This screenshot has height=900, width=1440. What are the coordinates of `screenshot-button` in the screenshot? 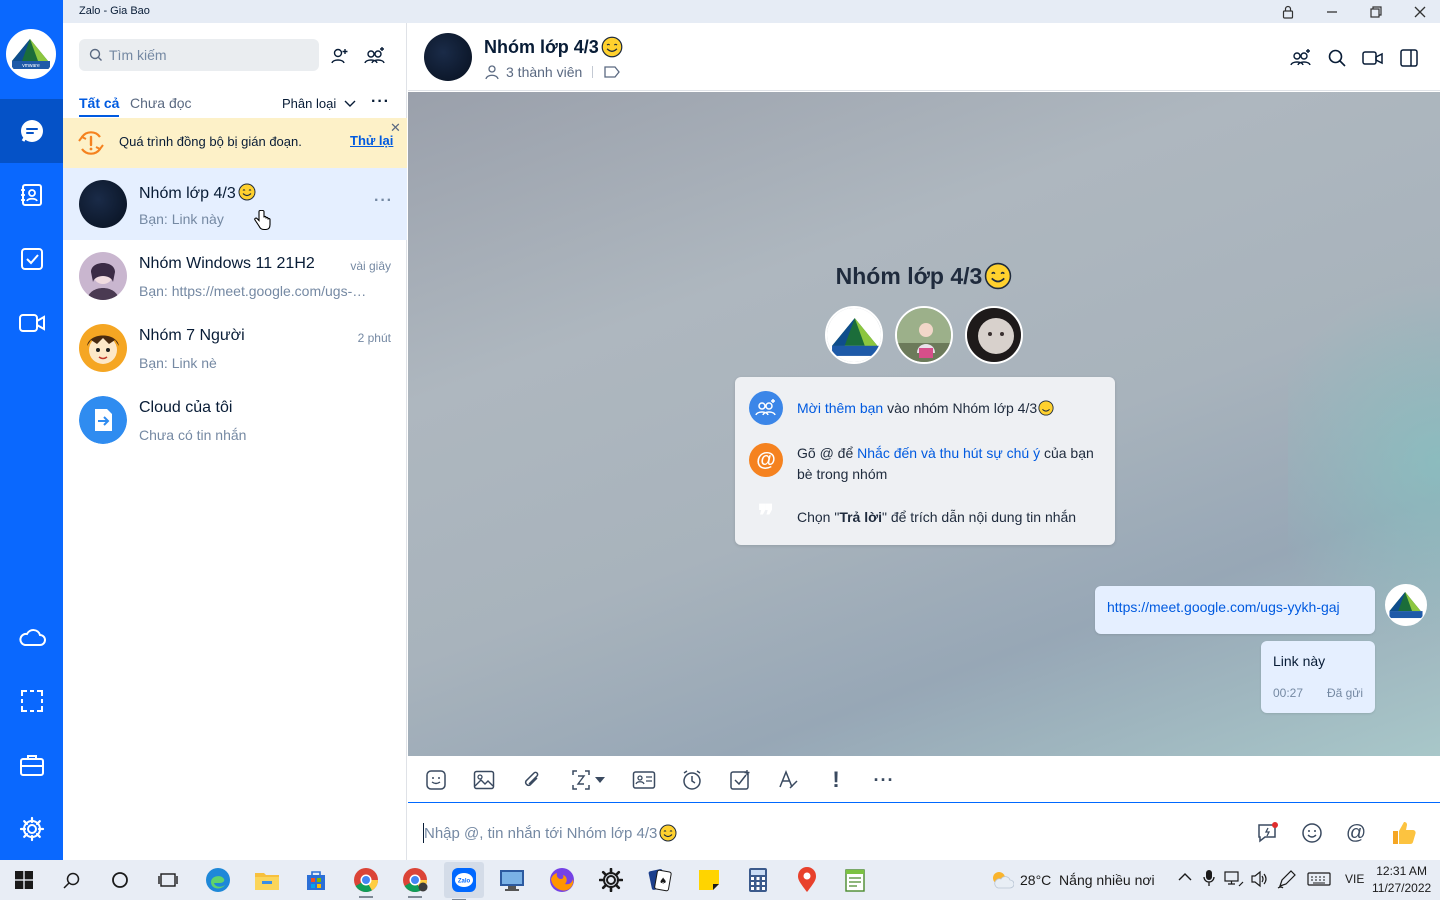 It's located at (588, 780).